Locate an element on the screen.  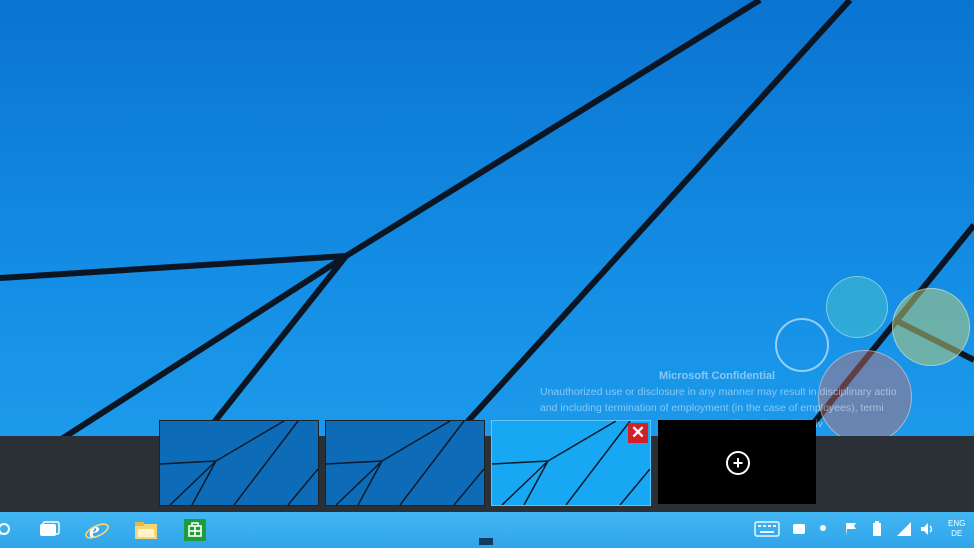
language-code: ENG is located at coordinates (957, 523).